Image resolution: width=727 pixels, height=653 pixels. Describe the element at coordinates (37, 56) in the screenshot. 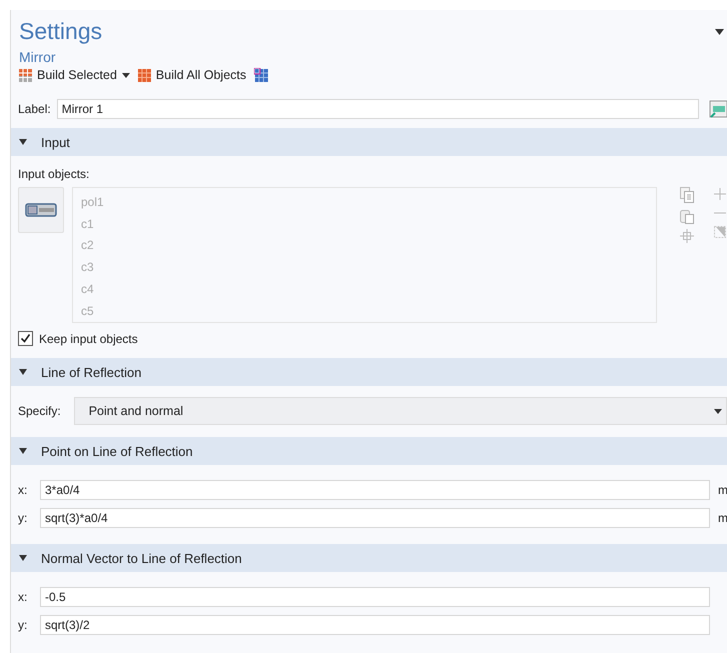

I see `node-subtitle: Mirror` at that location.